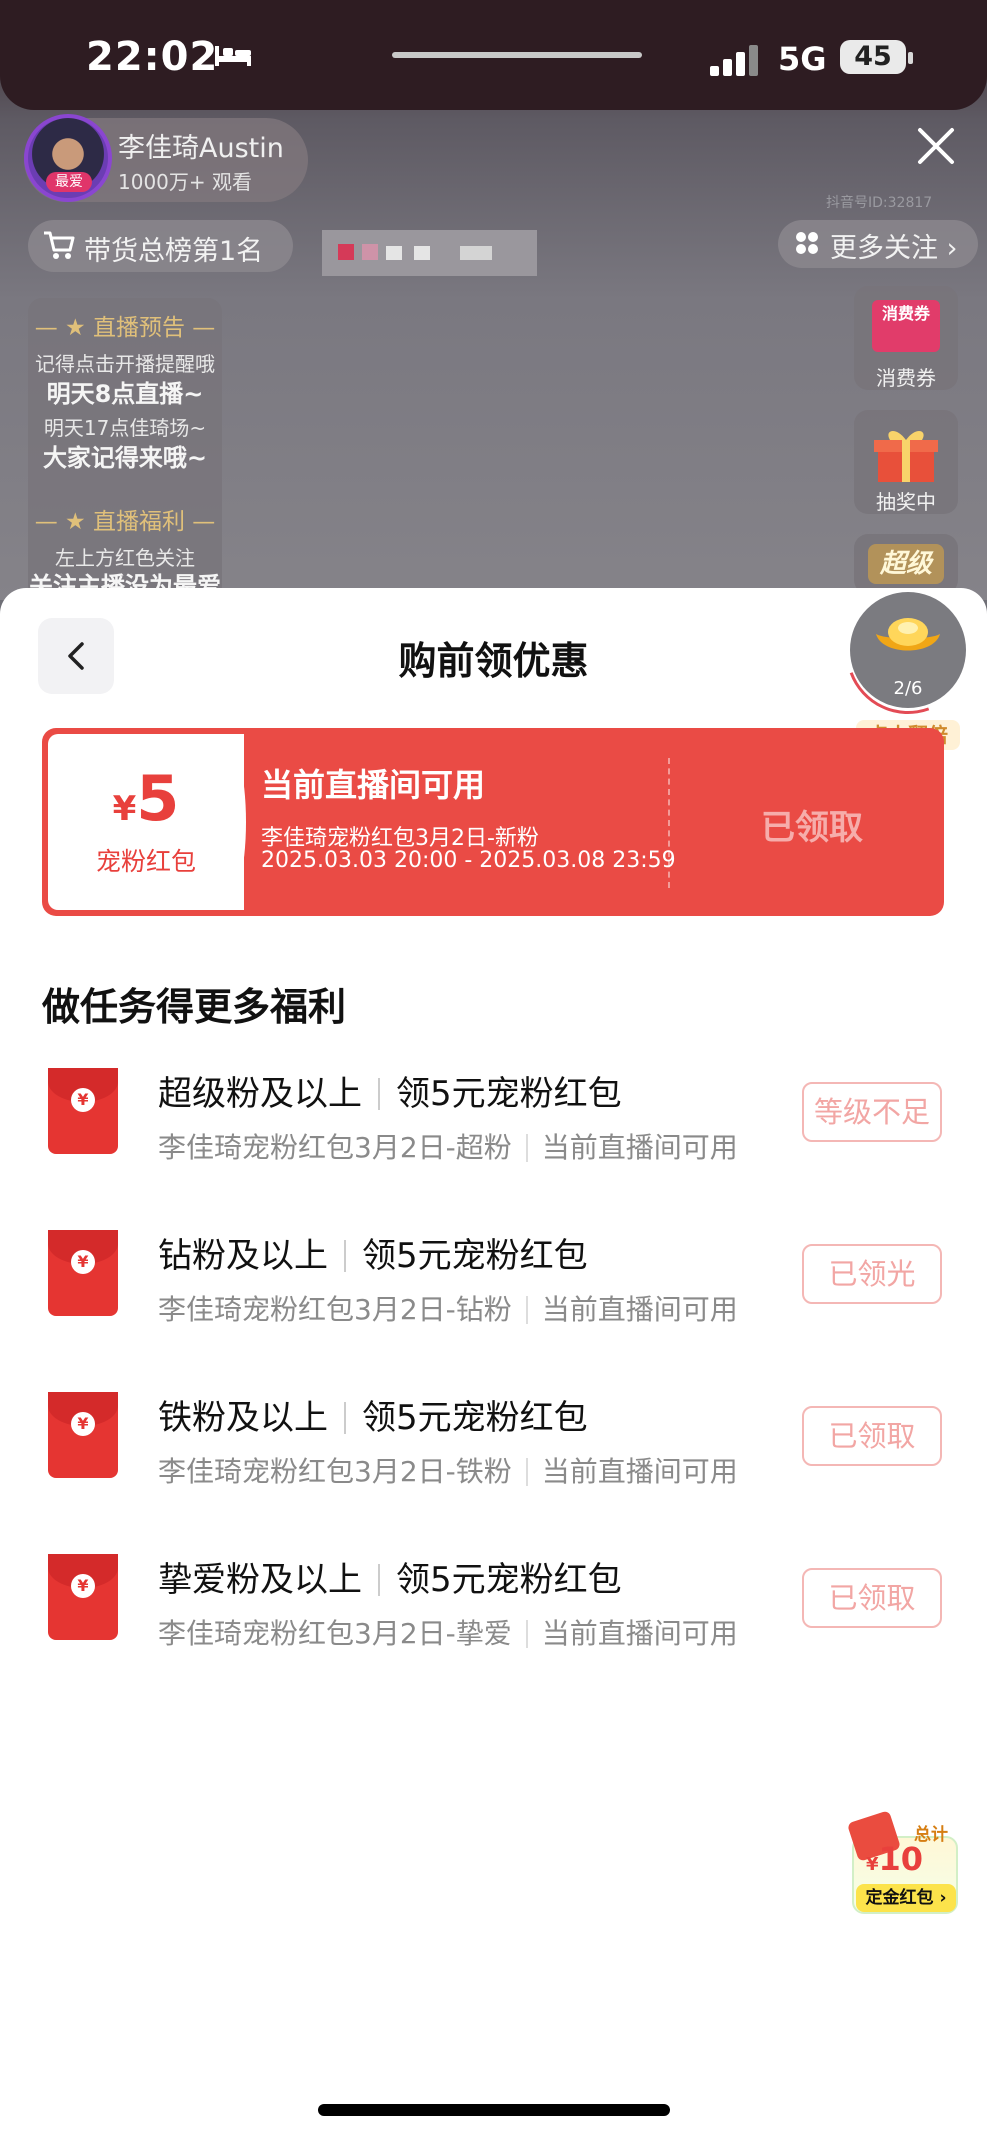 Image resolution: width=987 pixels, height=2136 pixels. I want to click on notice-welfare-heading: — ★ 直播福利 —, so click(125, 522).